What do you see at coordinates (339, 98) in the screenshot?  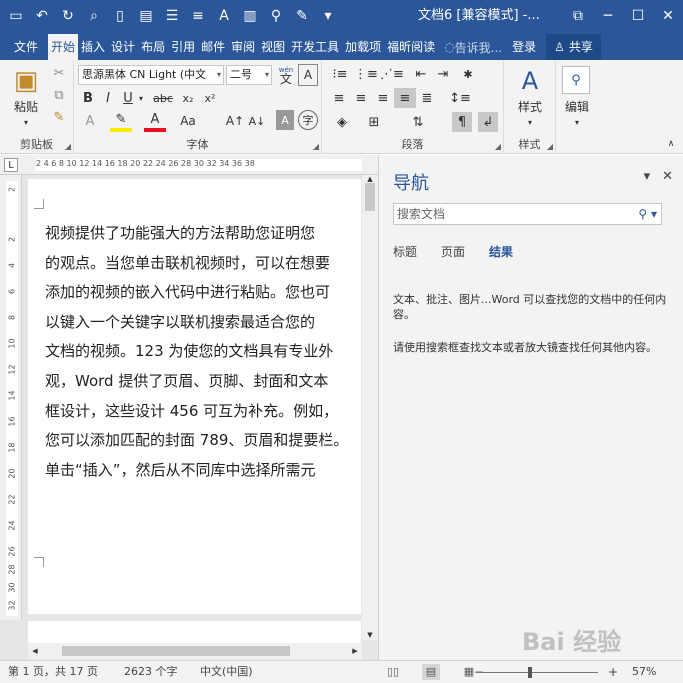 I see `align-left-icon: ≡` at bounding box center [339, 98].